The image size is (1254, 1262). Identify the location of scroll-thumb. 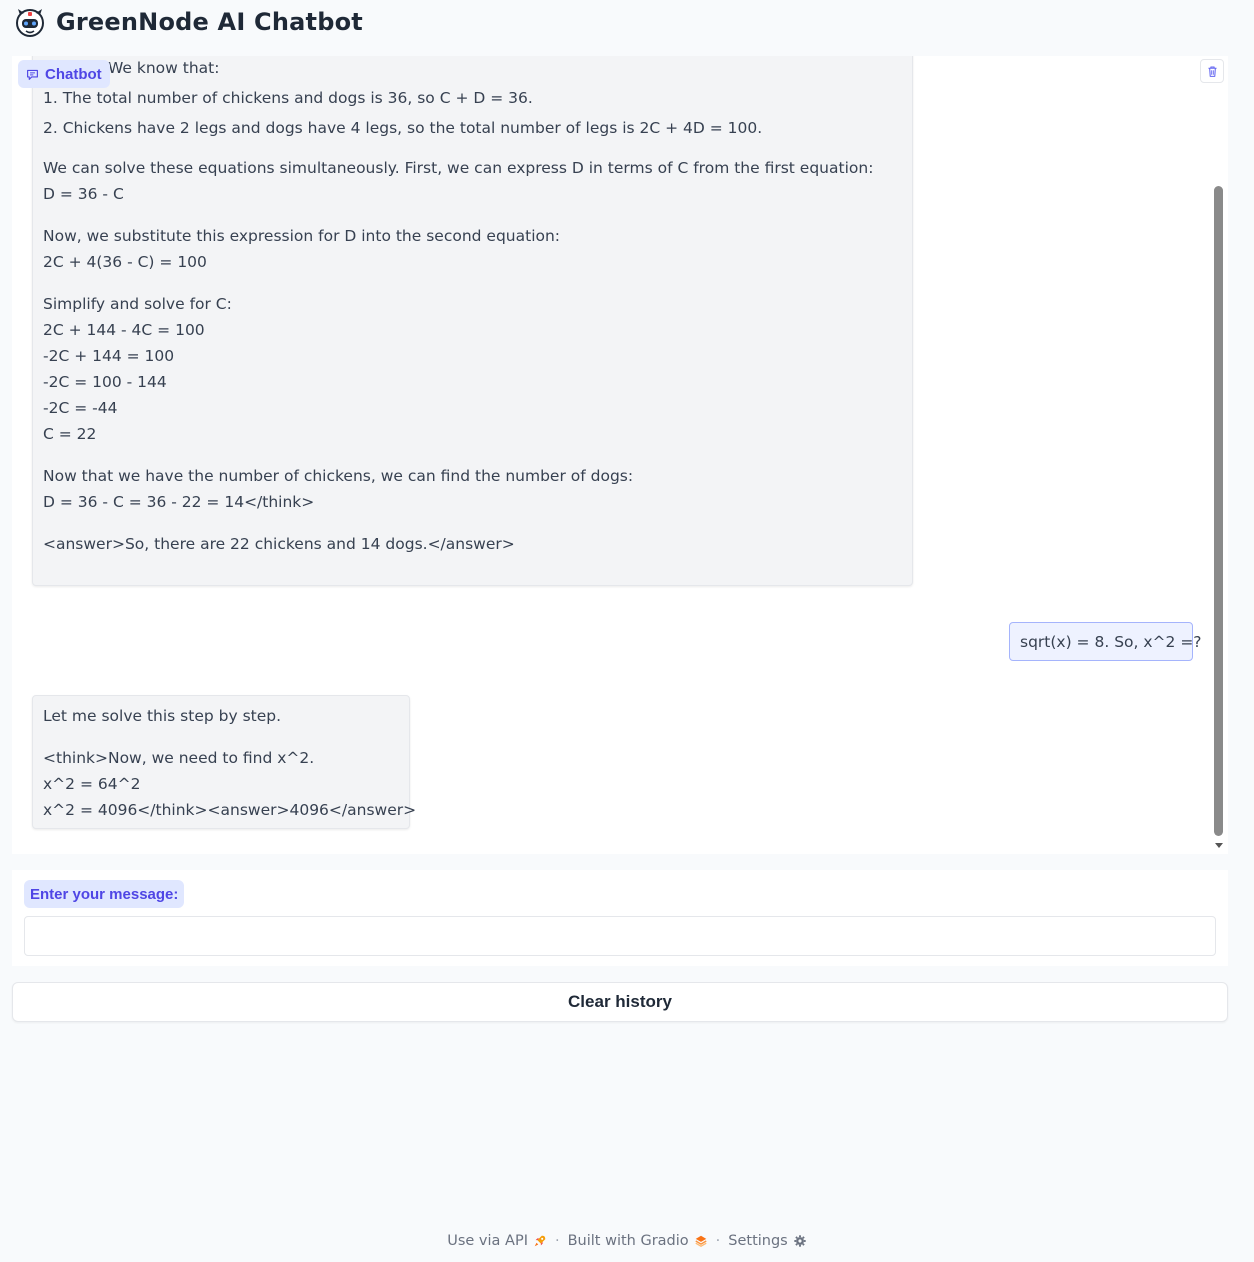
(1218, 511).